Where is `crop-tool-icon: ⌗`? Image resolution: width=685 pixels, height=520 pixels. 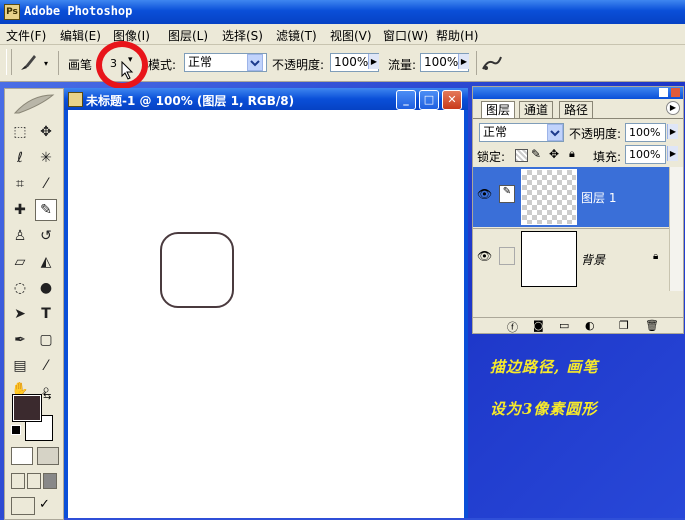 crop-tool-icon: ⌗ is located at coordinates (20, 184).